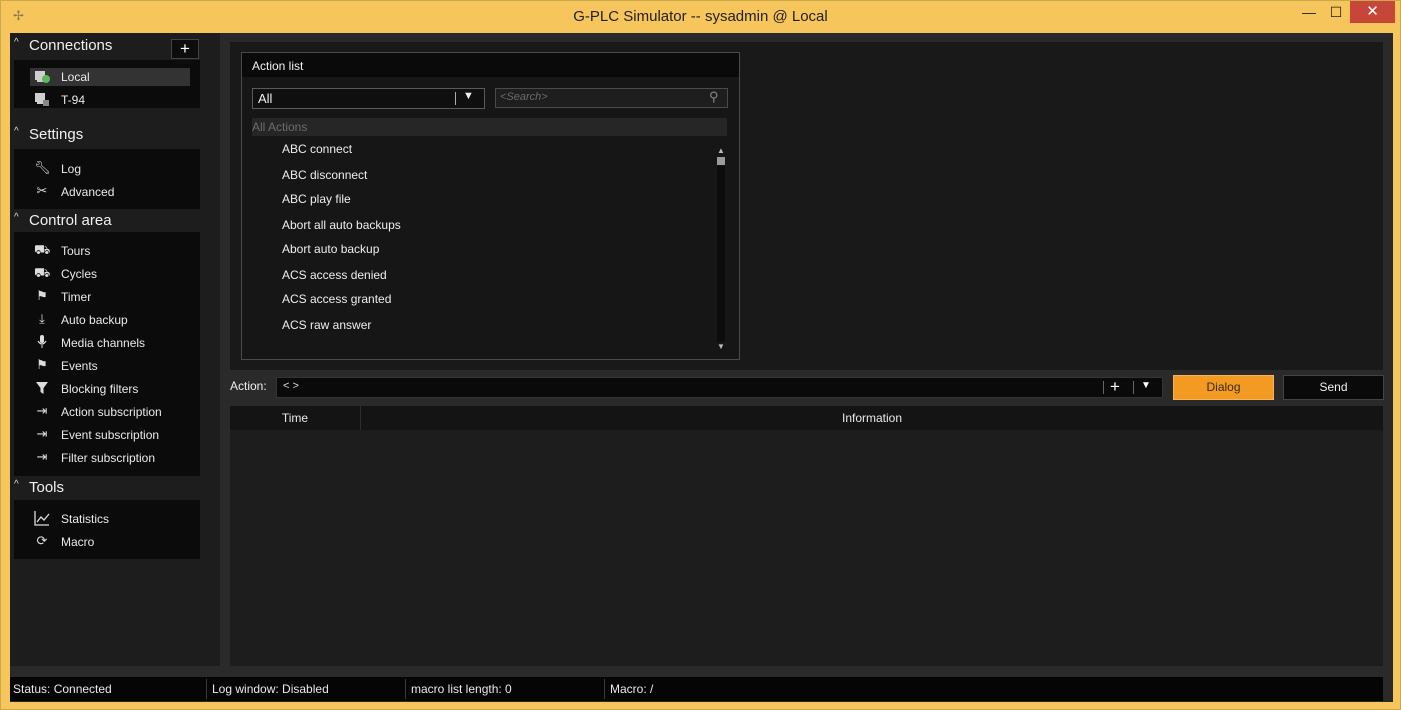 This screenshot has height=710, width=1401. What do you see at coordinates (317, 149) in the screenshot?
I see `action-list-item: ABC connect` at bounding box center [317, 149].